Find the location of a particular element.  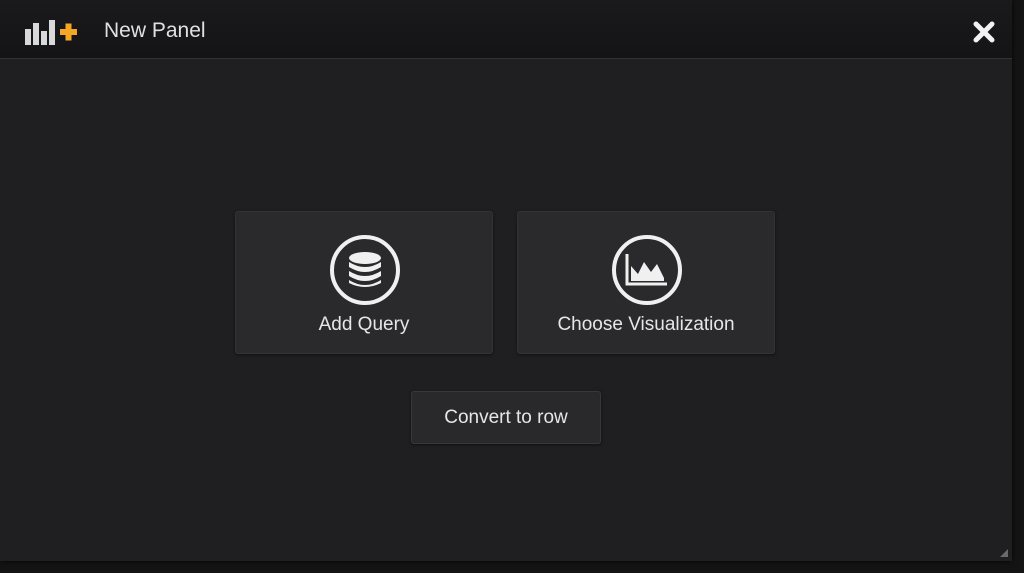

database-icon is located at coordinates (365, 270).